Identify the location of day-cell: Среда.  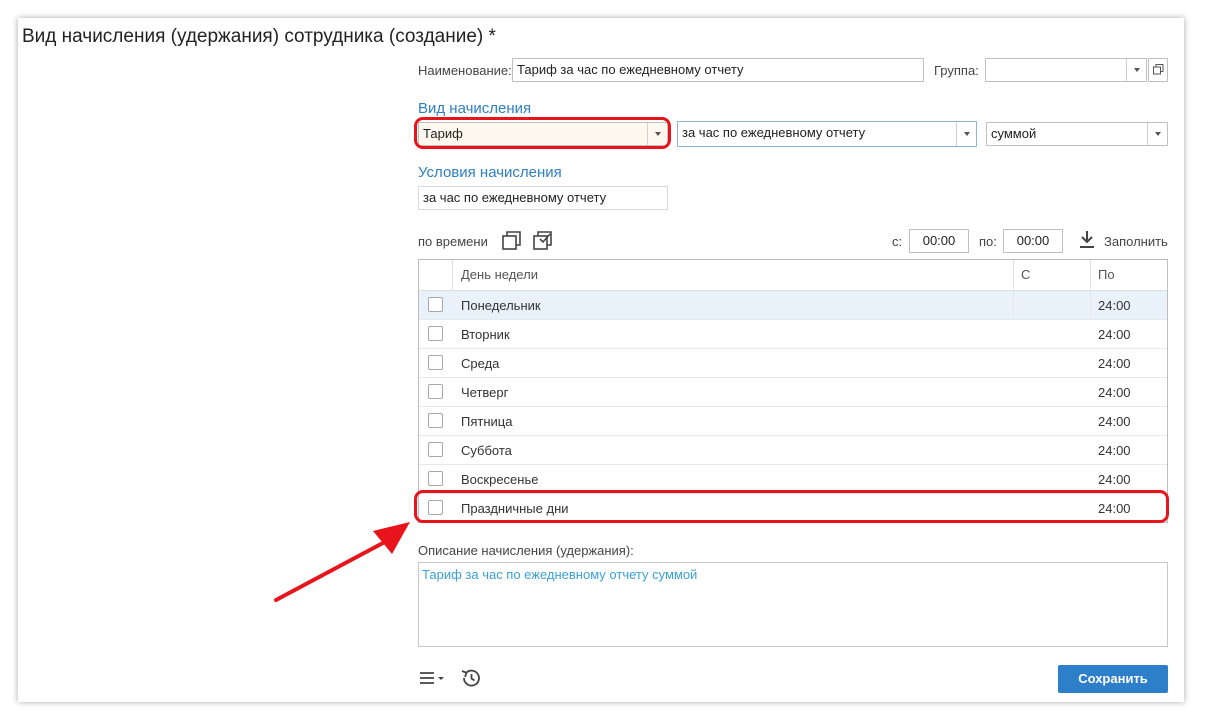
(480, 363).